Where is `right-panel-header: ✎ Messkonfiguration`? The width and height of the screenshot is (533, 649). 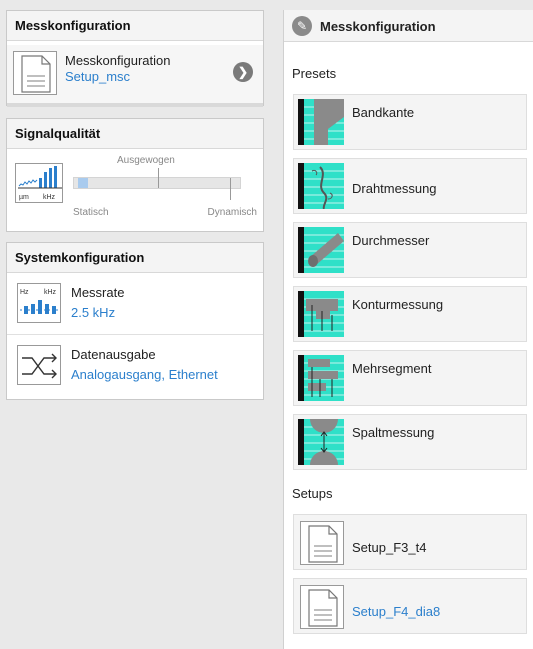
right-panel-header: ✎ Messkonfiguration is located at coordinates (408, 26).